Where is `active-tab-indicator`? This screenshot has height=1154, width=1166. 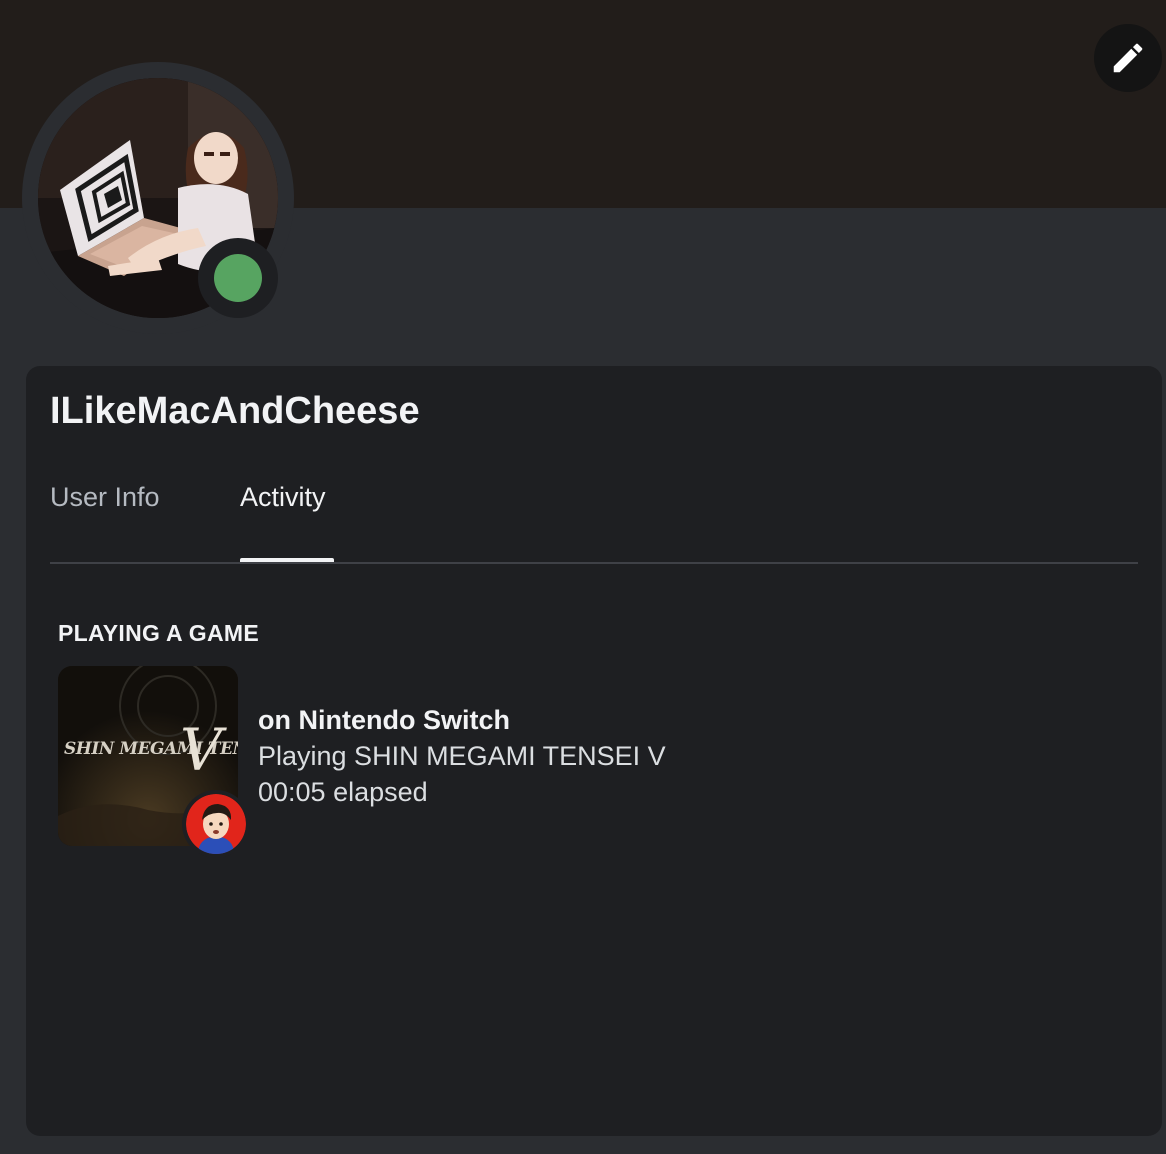
active-tab-indicator is located at coordinates (287, 560).